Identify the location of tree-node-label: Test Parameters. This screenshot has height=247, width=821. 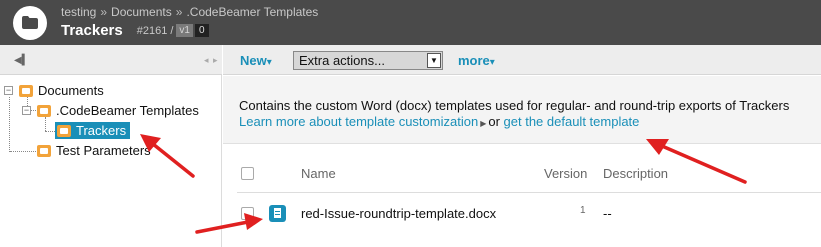
(103, 150).